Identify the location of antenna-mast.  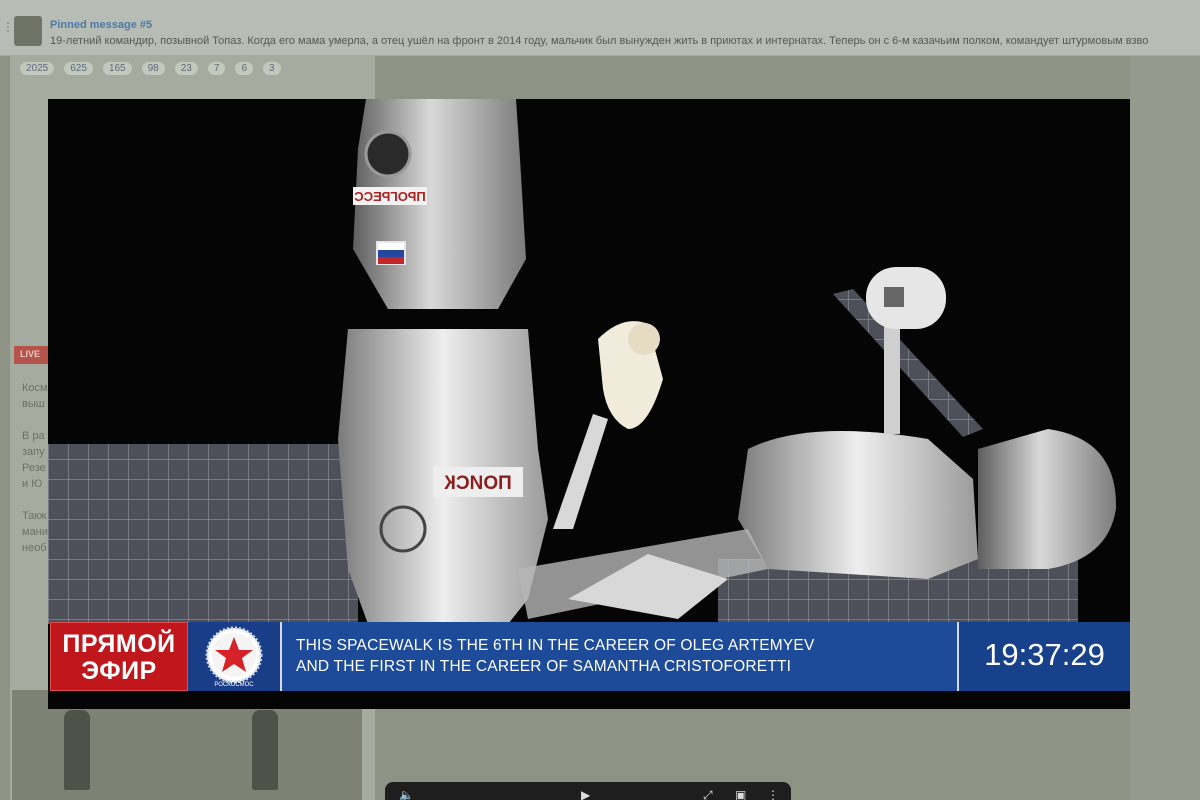
(892, 379).